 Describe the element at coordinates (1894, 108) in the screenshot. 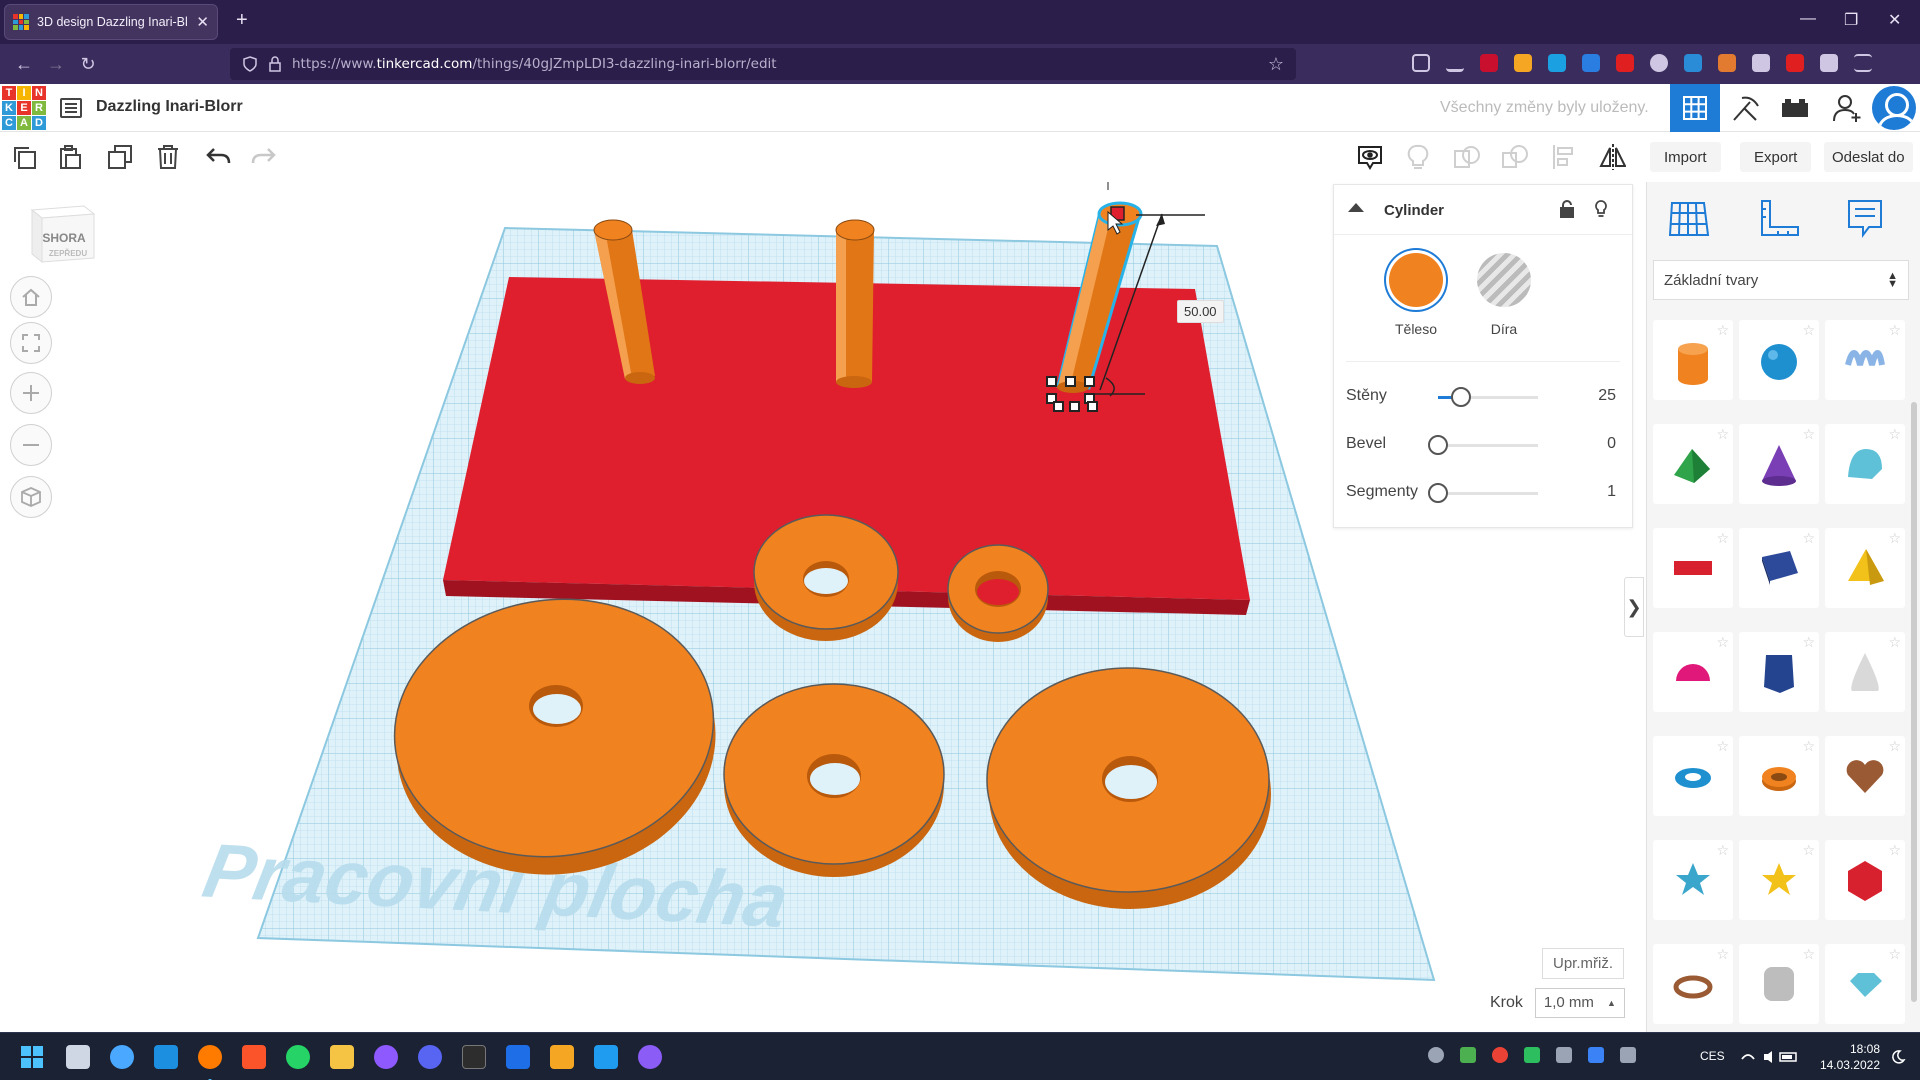

I see `user-avatar` at that location.